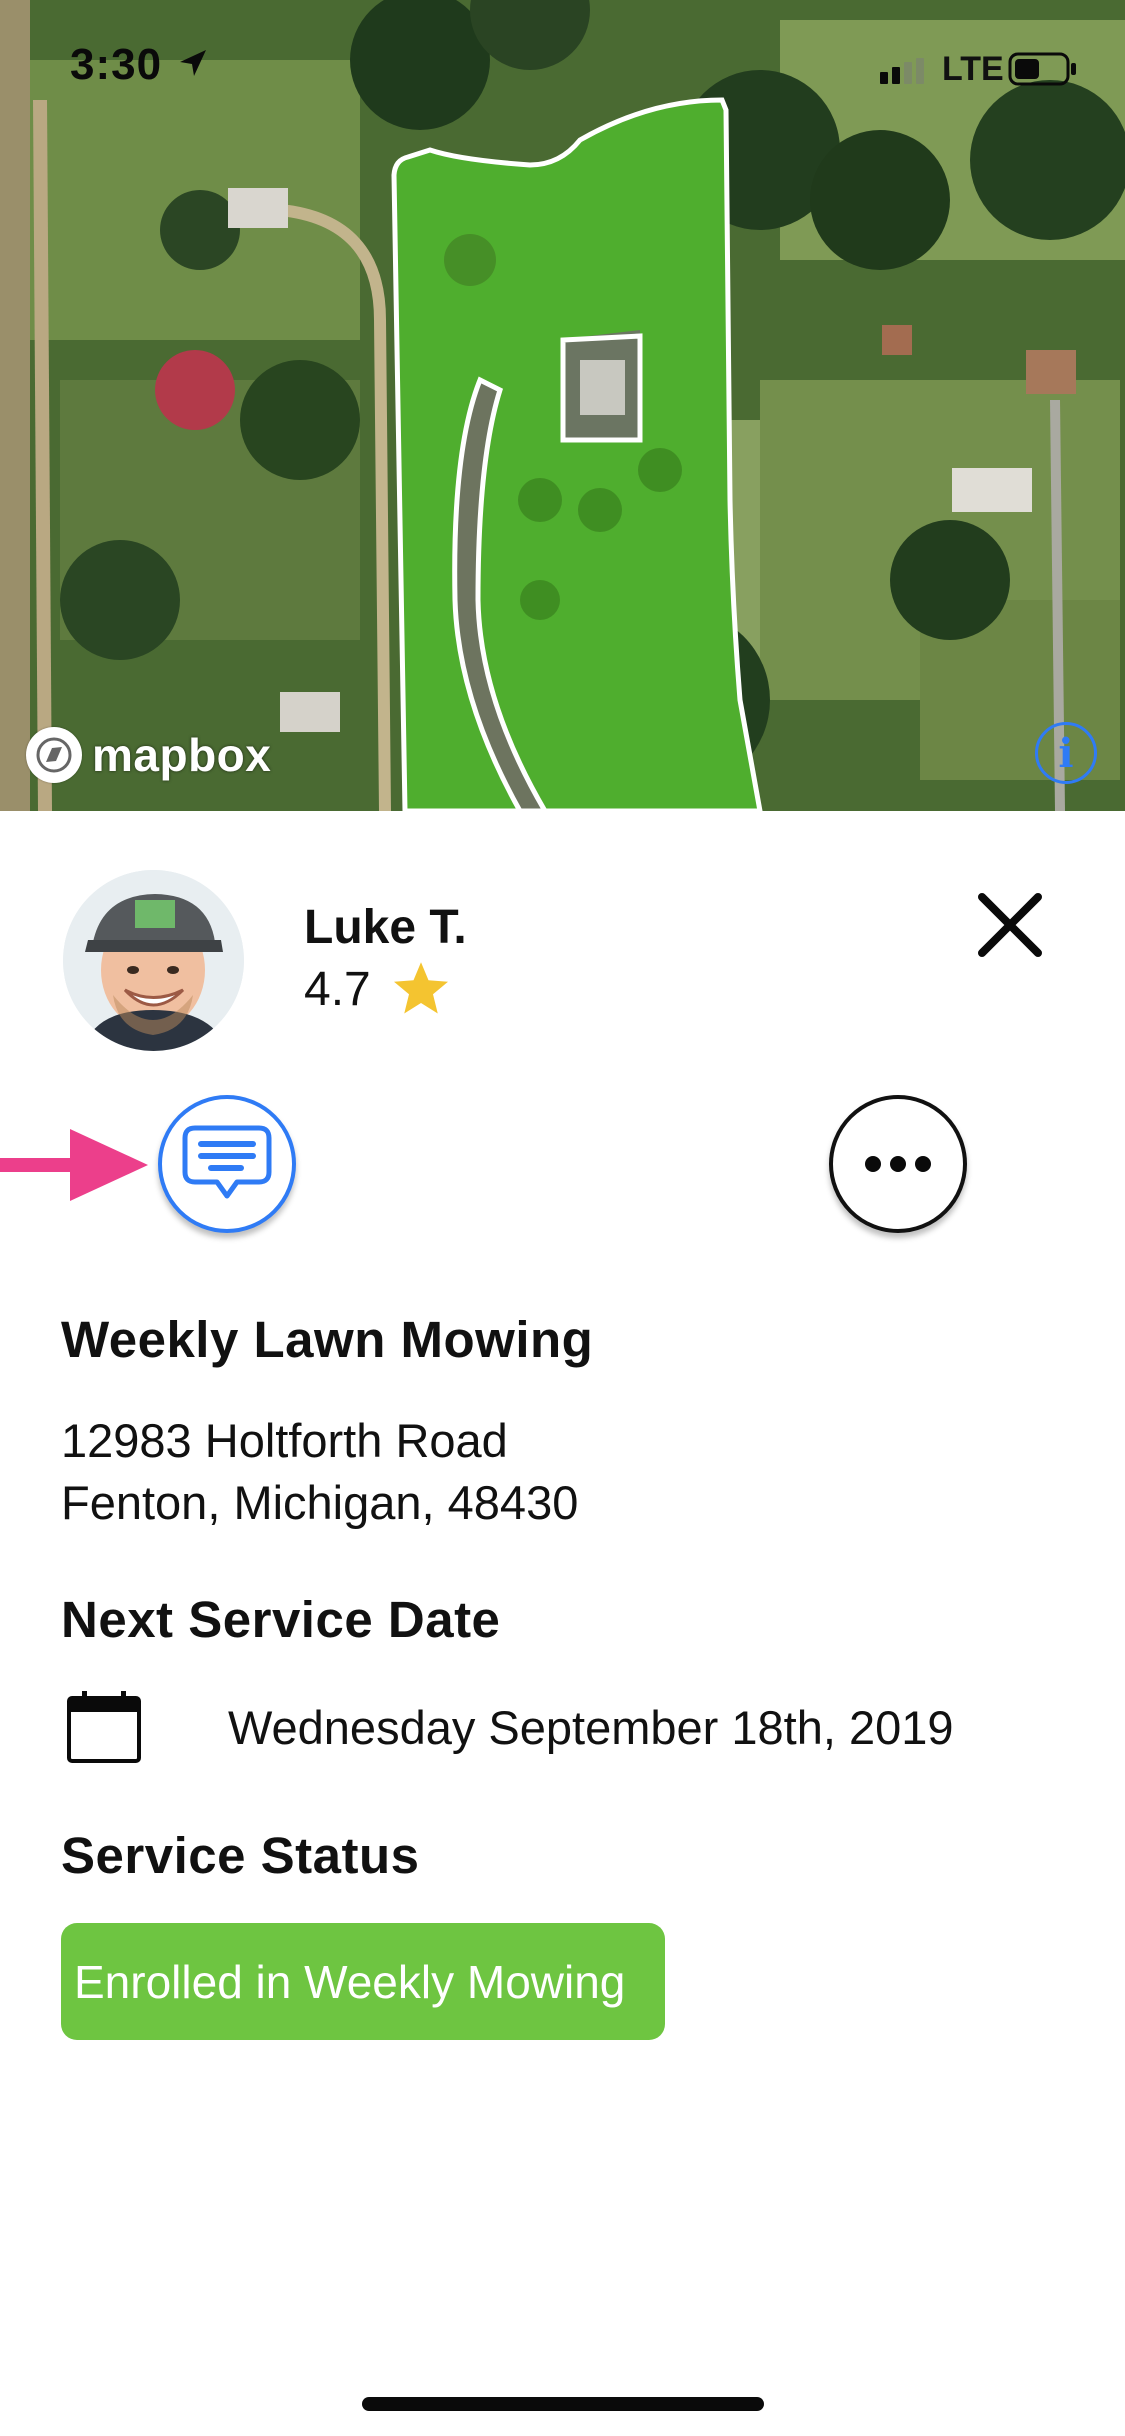 The width and height of the screenshot is (1125, 2436). I want to click on more-options-button, so click(898, 1164).